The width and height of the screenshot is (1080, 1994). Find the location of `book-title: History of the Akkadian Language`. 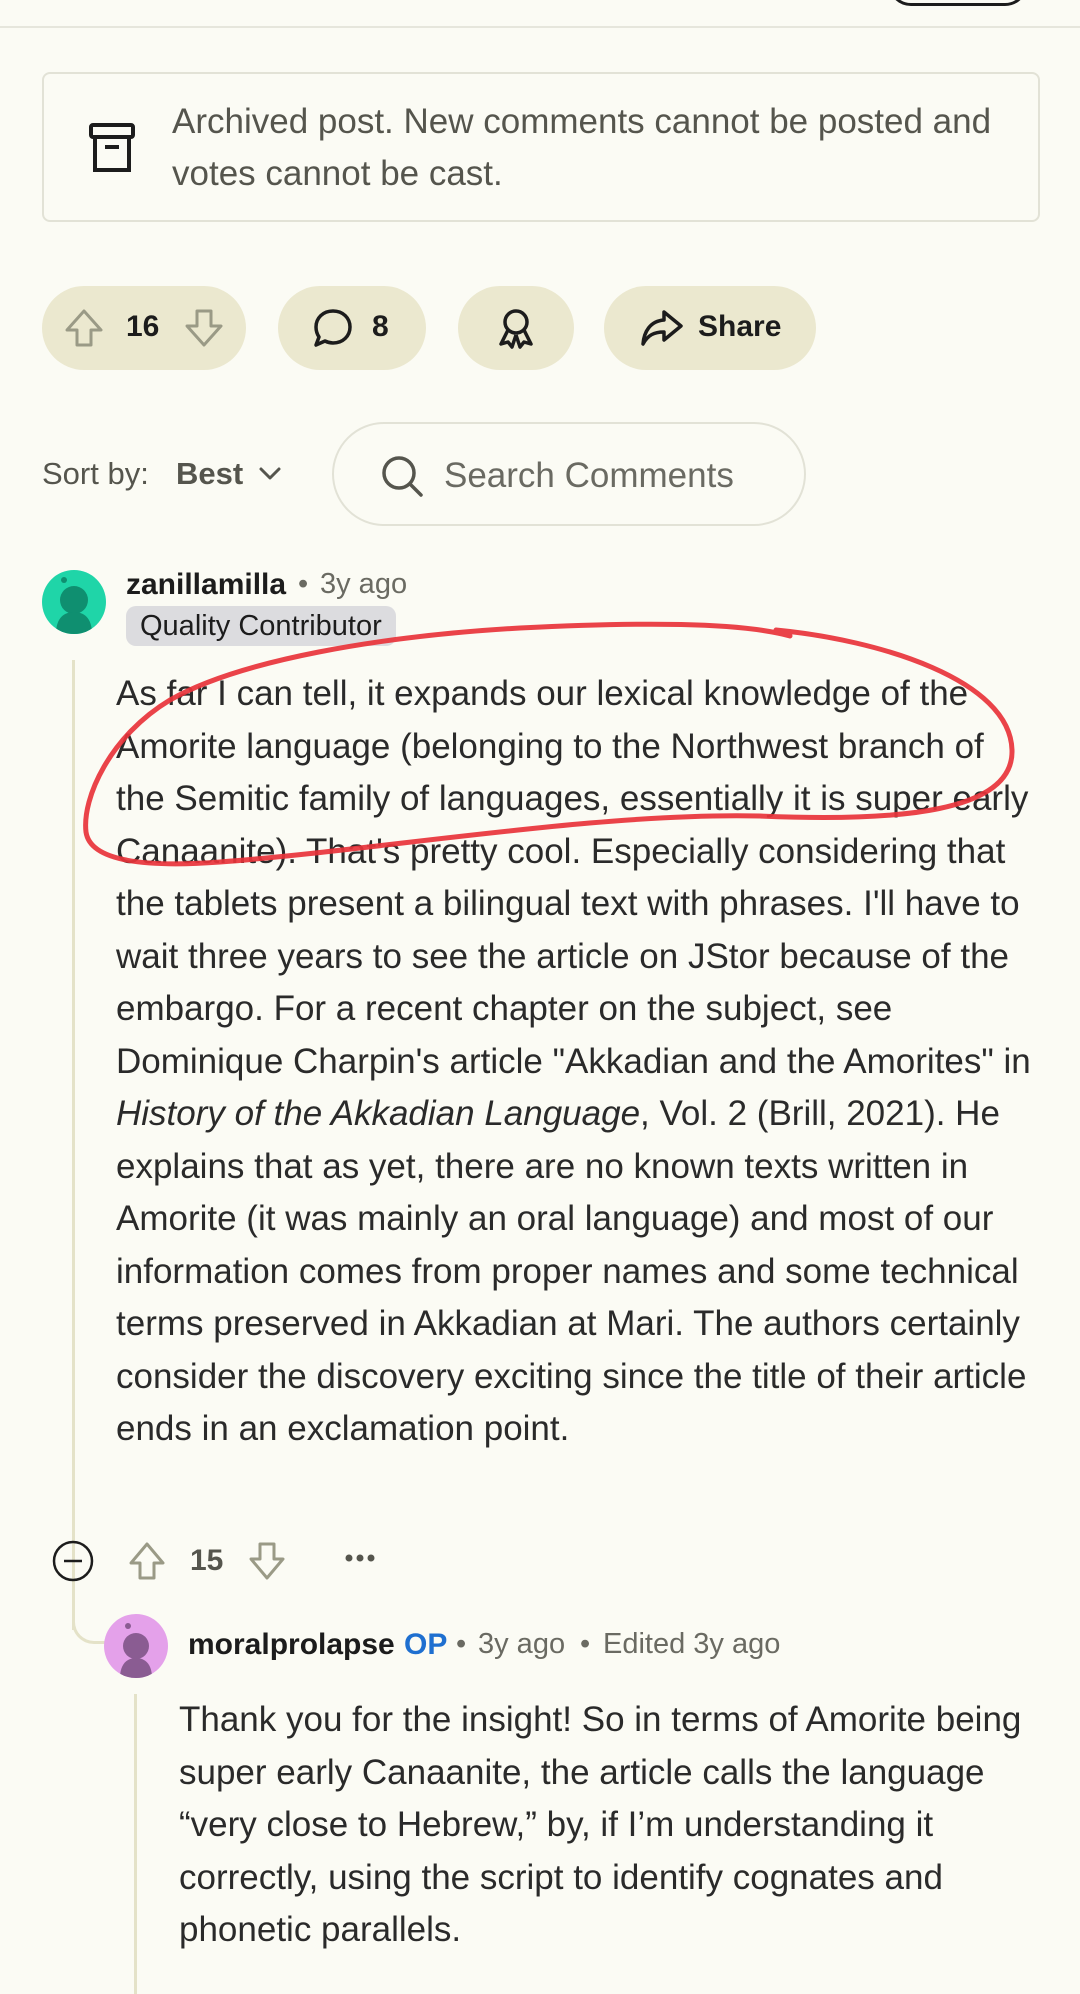

book-title: History of the Akkadian Language is located at coordinates (378, 1113).